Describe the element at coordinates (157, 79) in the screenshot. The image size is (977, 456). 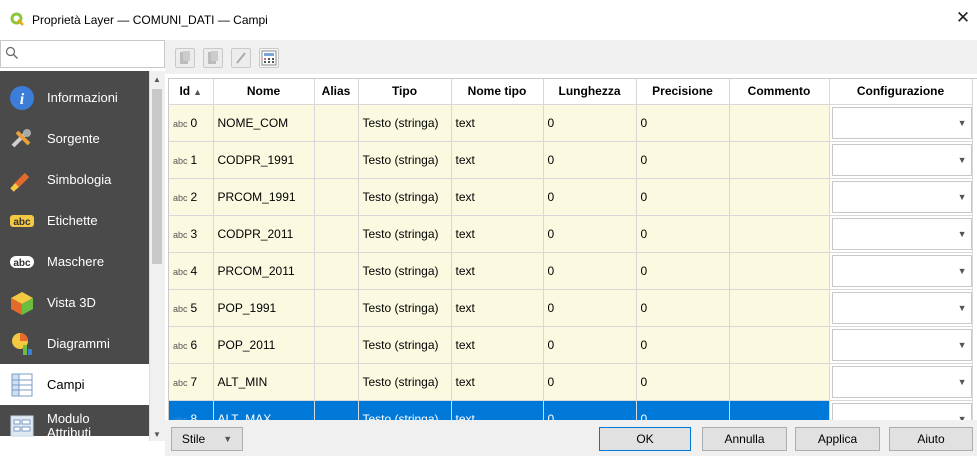
I see `scroll-up-icon: ▲` at that location.